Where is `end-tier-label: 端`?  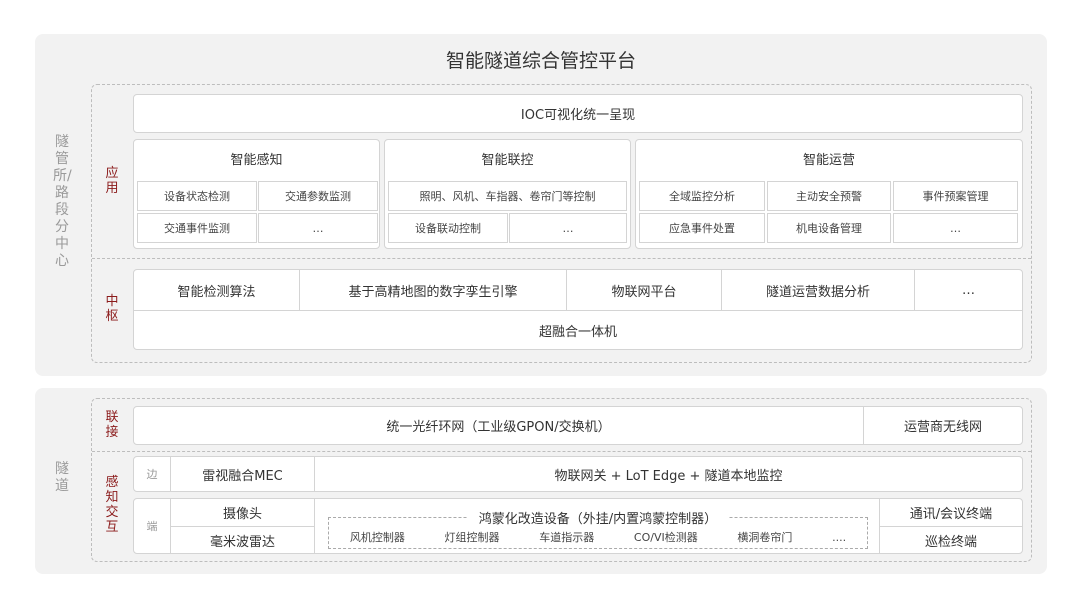
end-tier-label: 端 is located at coordinates (152, 526).